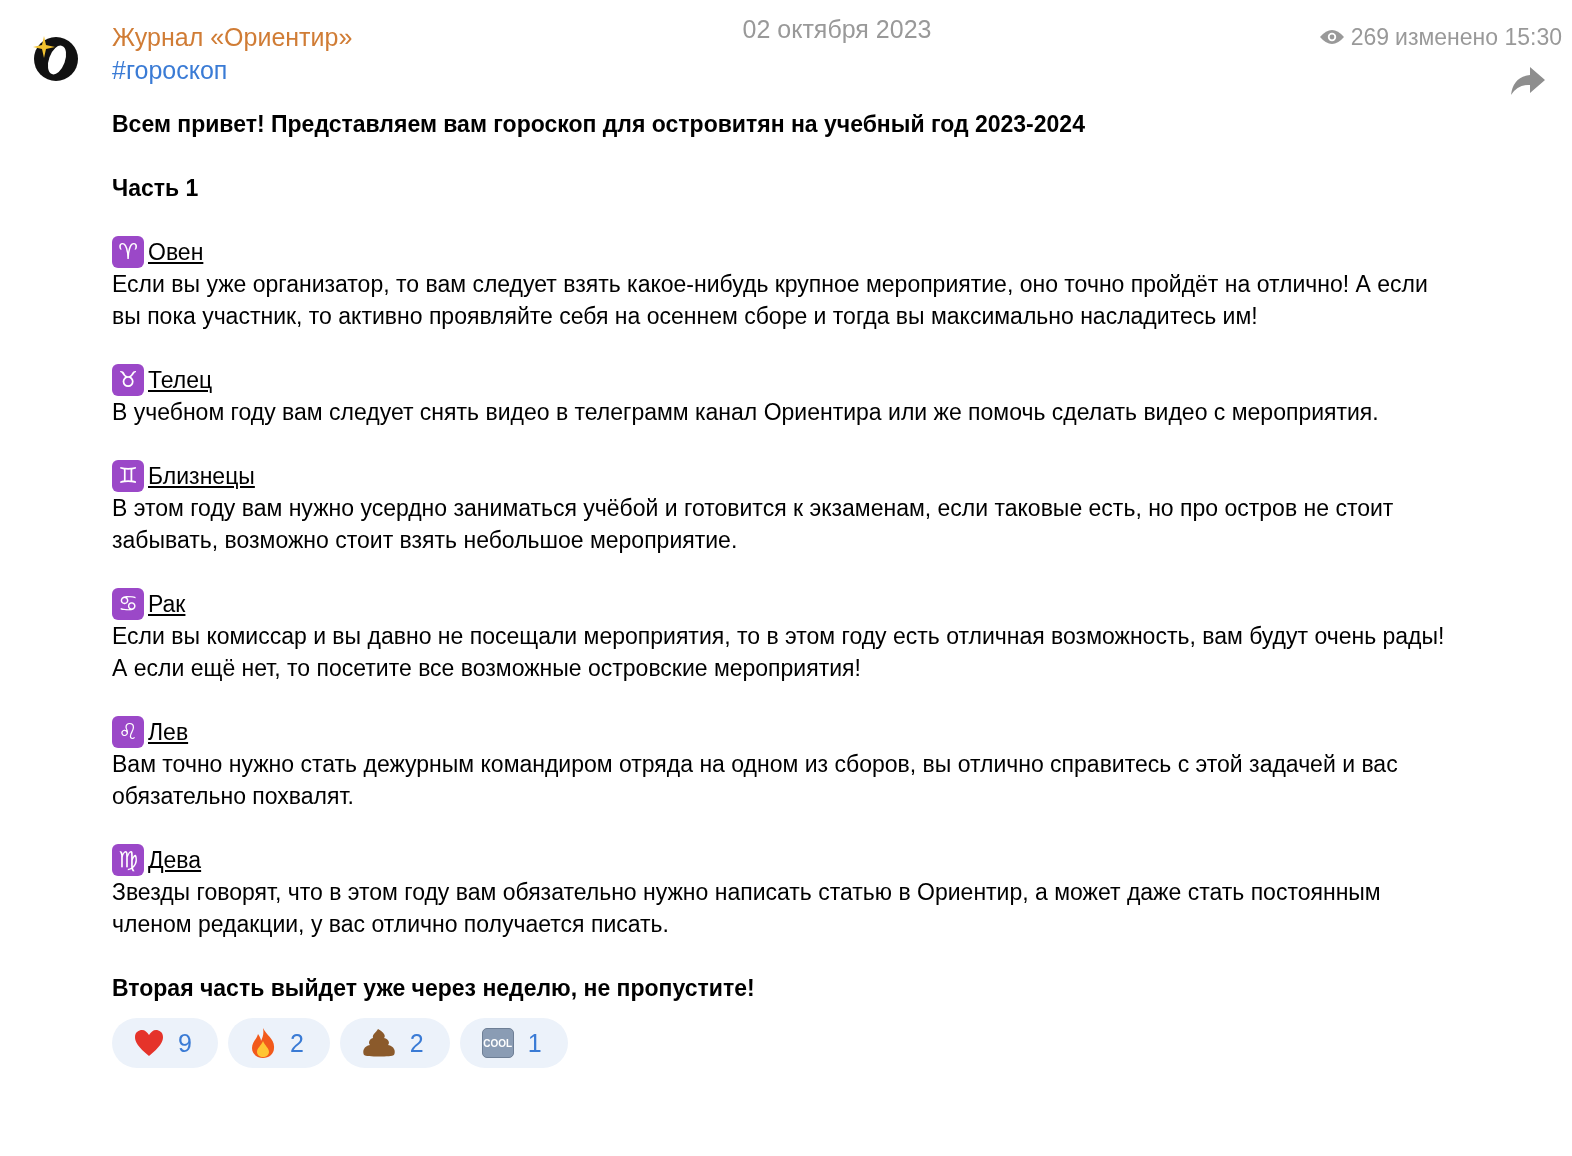  Describe the element at coordinates (779, 652) in the screenshot. I see `sign-text: Если вы комиссар и вы давно не посещали мероприятия, то в этом году есть отличная возможность, вам будут очень рады! А если ещё нет, то посетите все возможные островские мероприятия!` at that location.